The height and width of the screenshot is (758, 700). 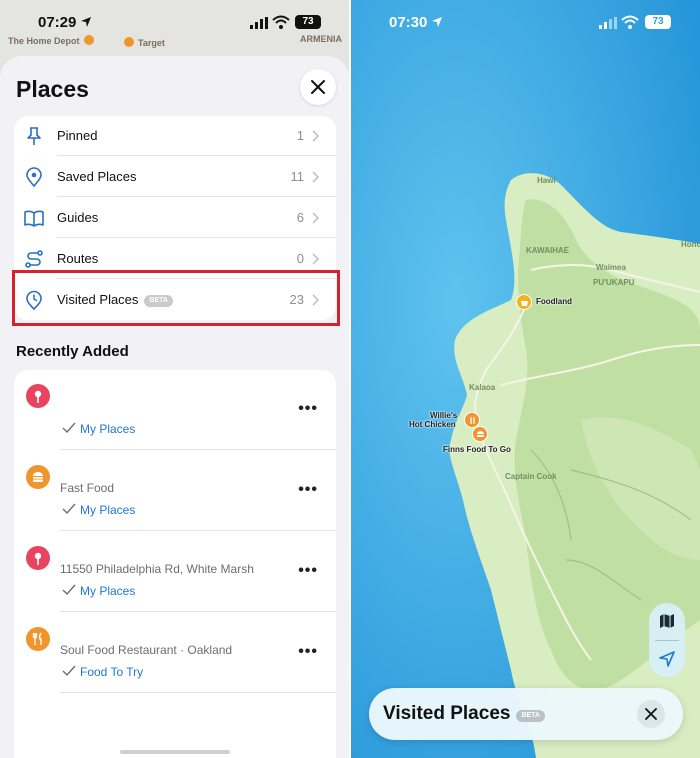 I want to click on row-pinned: Pinned 1, so click(x=175, y=136).